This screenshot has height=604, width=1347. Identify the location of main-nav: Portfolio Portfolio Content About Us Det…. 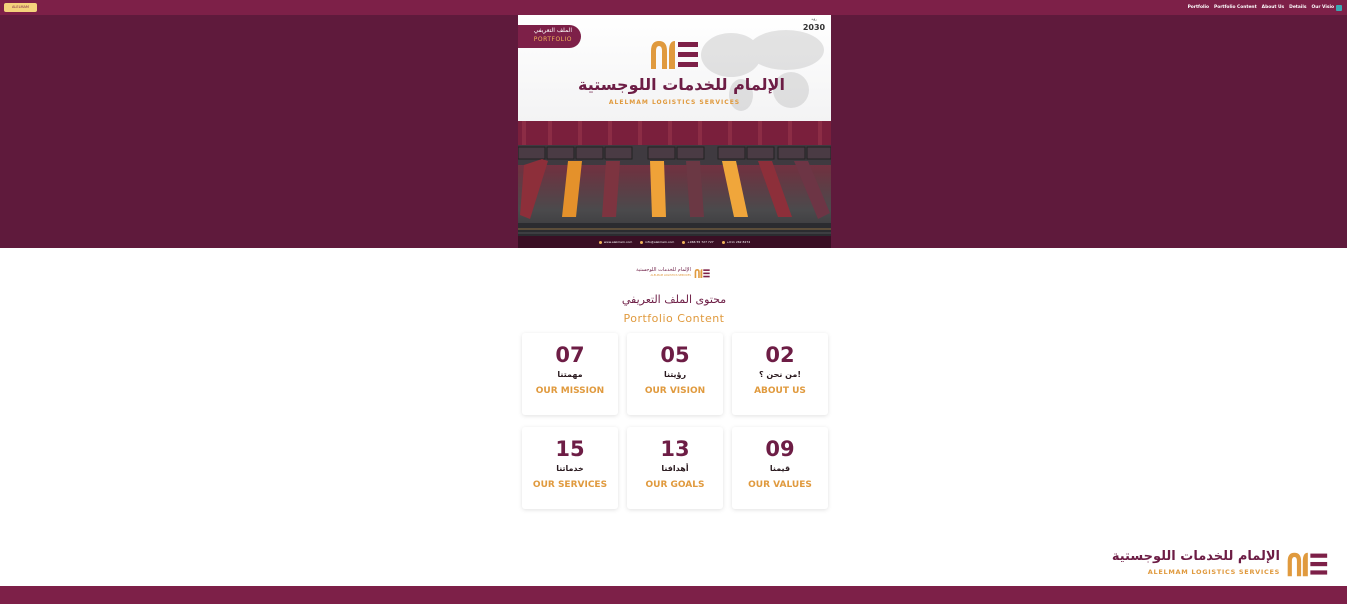
(1265, 7).